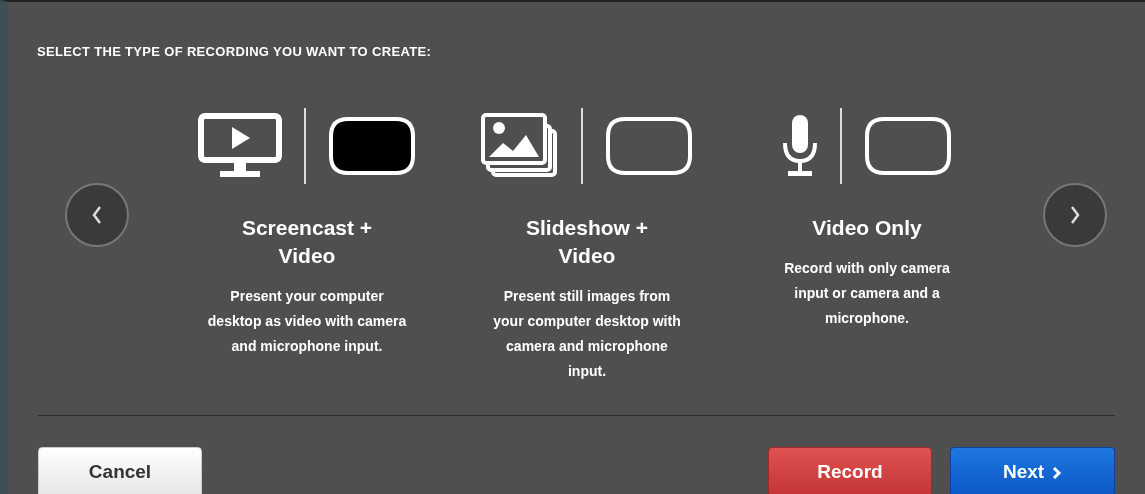  I want to click on monitor-play-icon, so click(240, 145).